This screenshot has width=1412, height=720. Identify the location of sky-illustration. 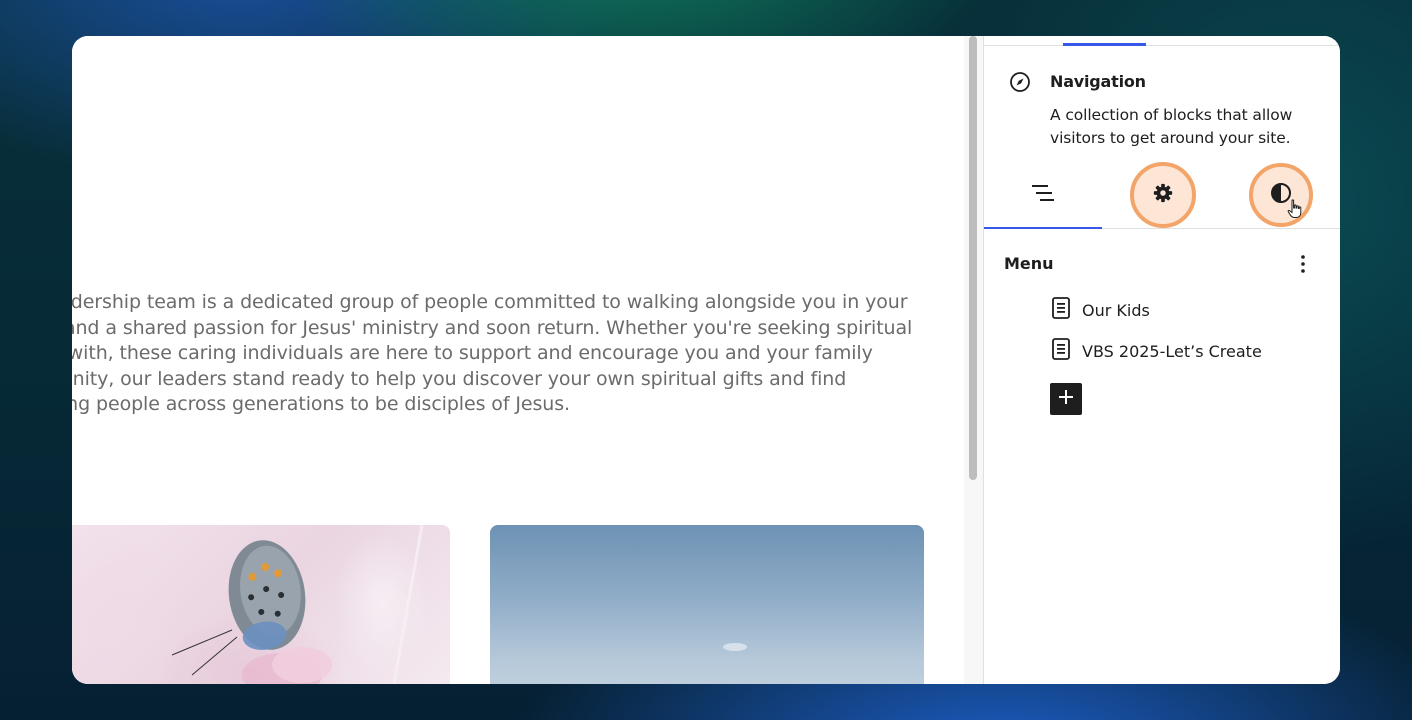
(735, 647).